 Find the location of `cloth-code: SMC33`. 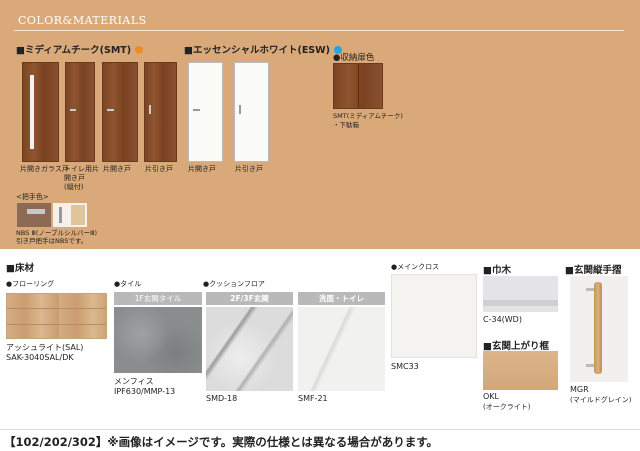

cloth-code: SMC33 is located at coordinates (405, 366).